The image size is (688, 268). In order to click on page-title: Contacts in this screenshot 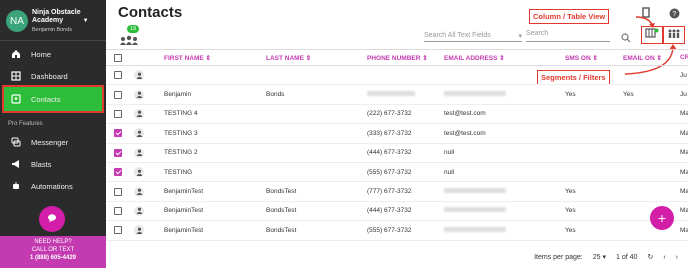, I will do `click(150, 12)`.